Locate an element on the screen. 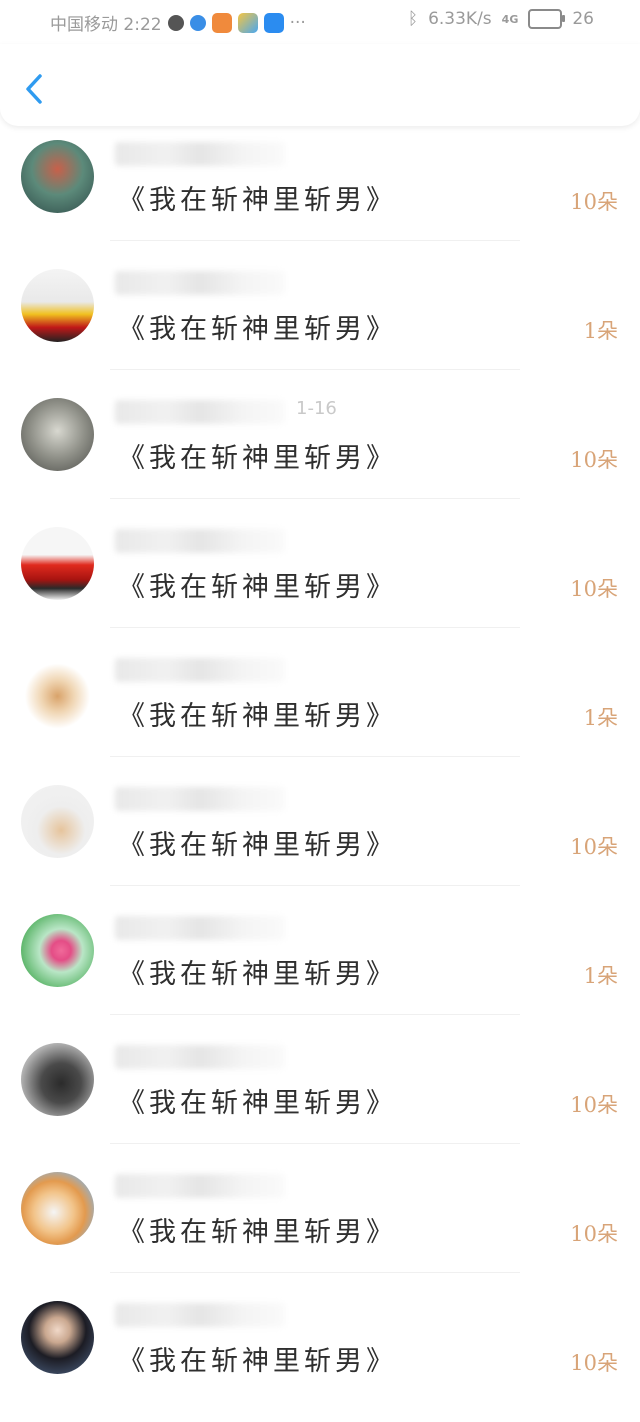 The image size is (640, 1422). weather-app-icon is located at coordinates (273, 22).